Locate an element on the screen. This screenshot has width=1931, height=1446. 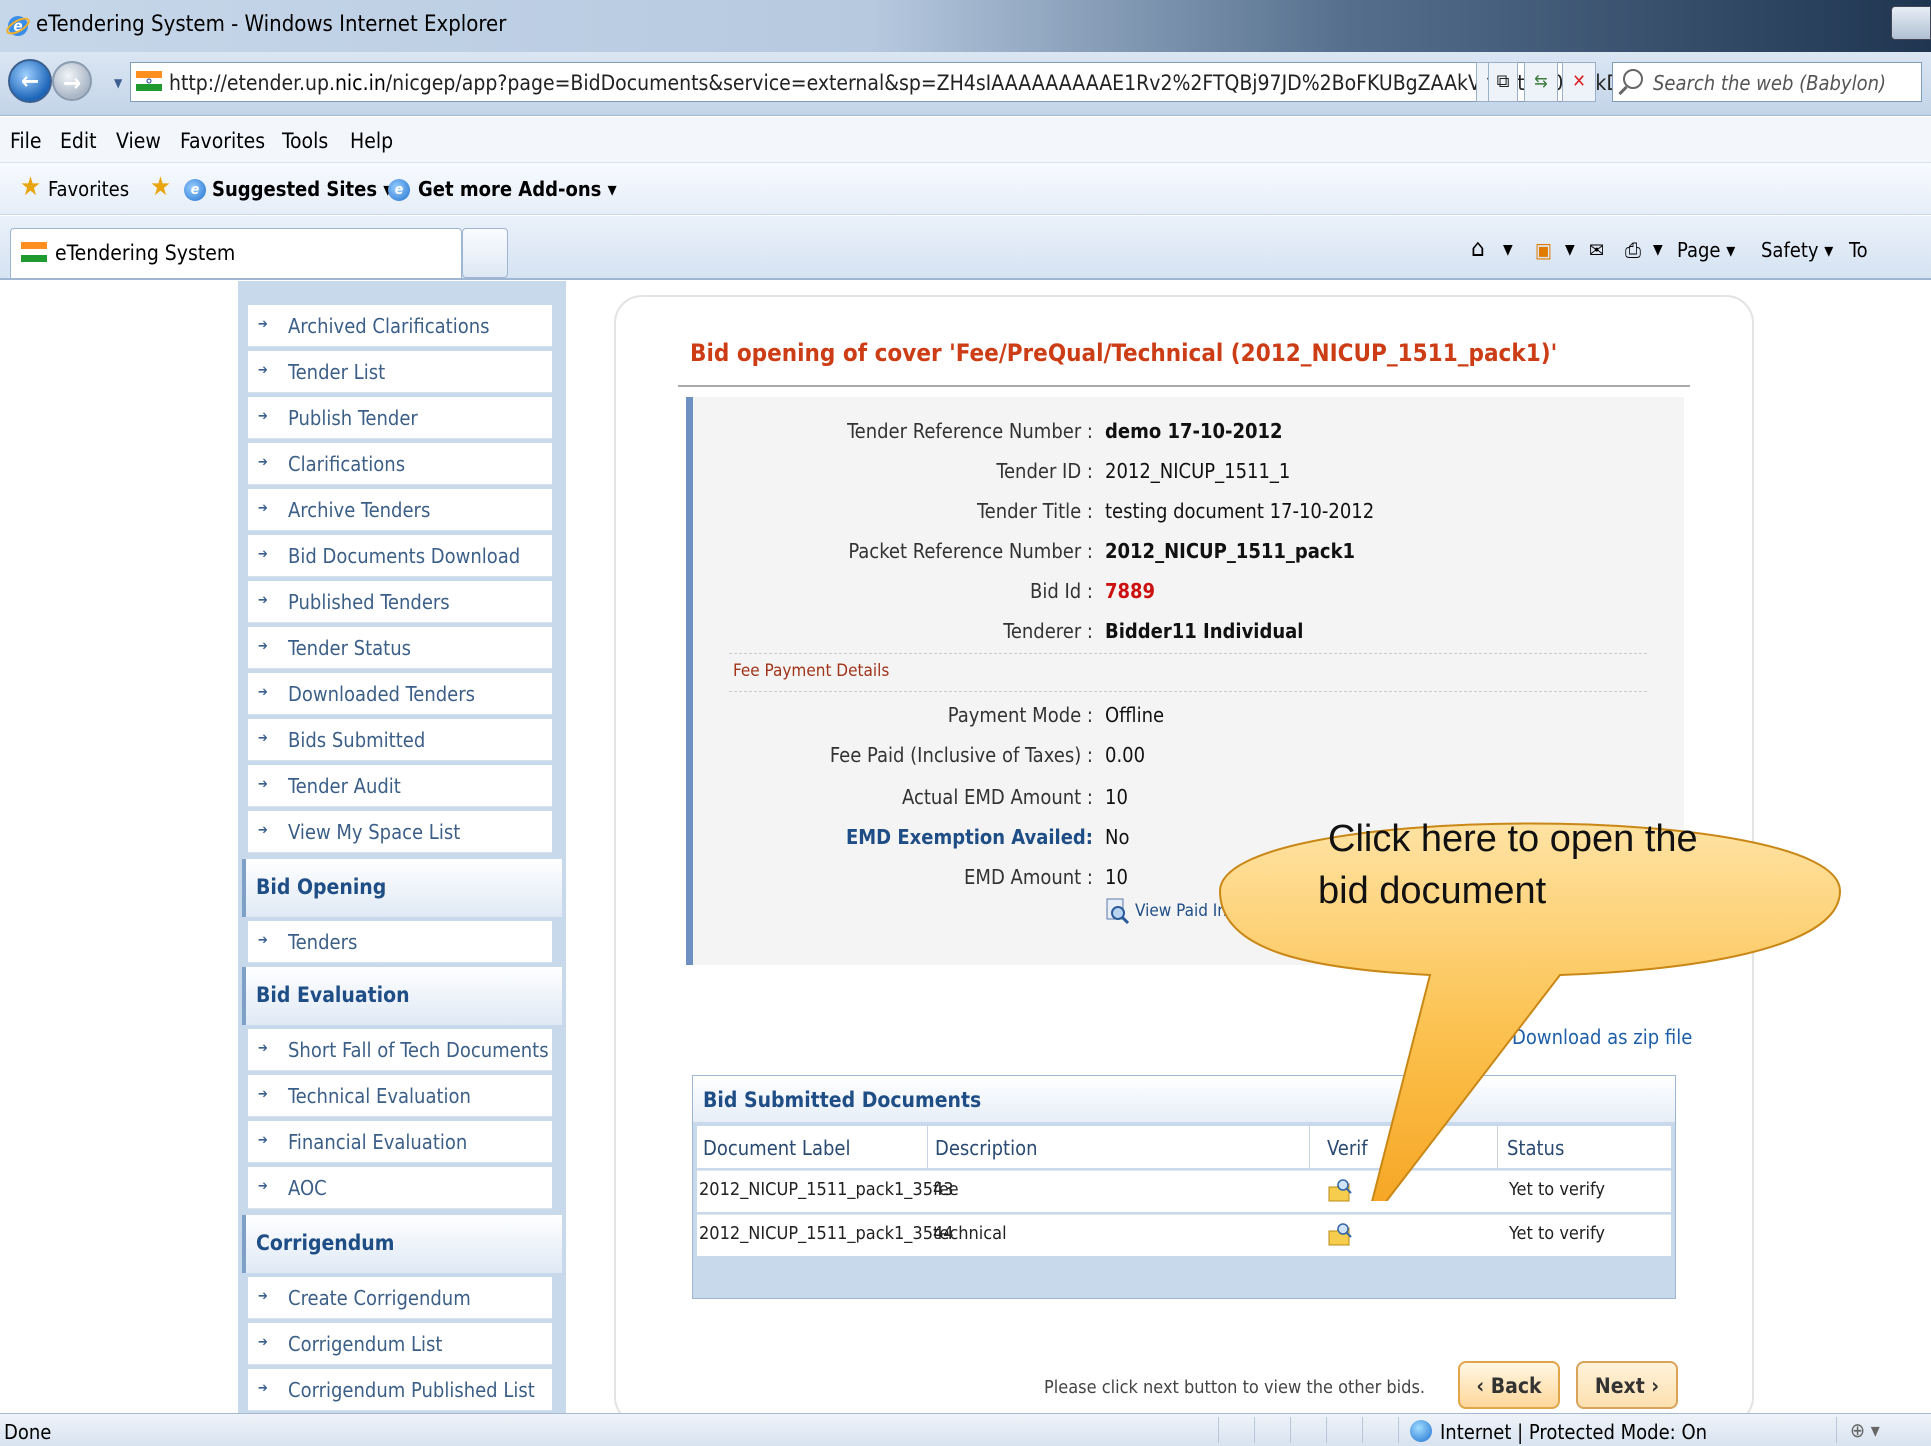
next-button: Next › is located at coordinates (1627, 1385).